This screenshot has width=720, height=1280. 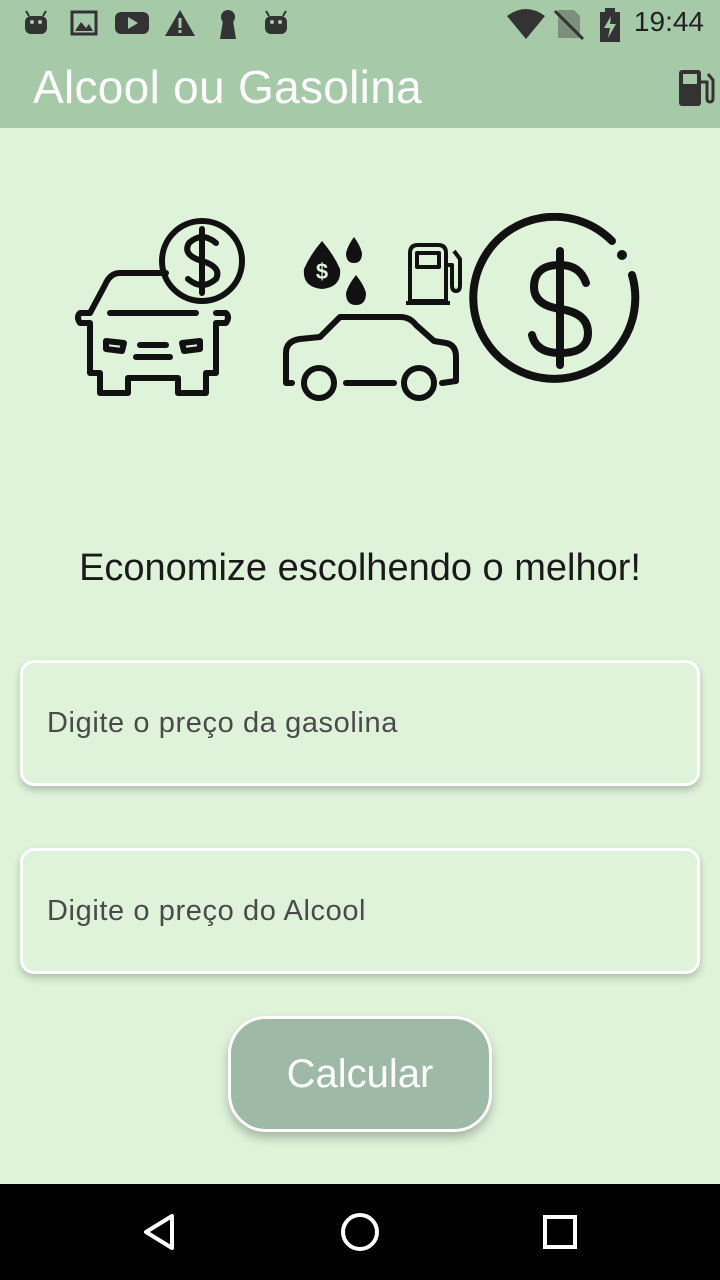 I want to click on dollar-circle-icon, so click(x=554, y=298).